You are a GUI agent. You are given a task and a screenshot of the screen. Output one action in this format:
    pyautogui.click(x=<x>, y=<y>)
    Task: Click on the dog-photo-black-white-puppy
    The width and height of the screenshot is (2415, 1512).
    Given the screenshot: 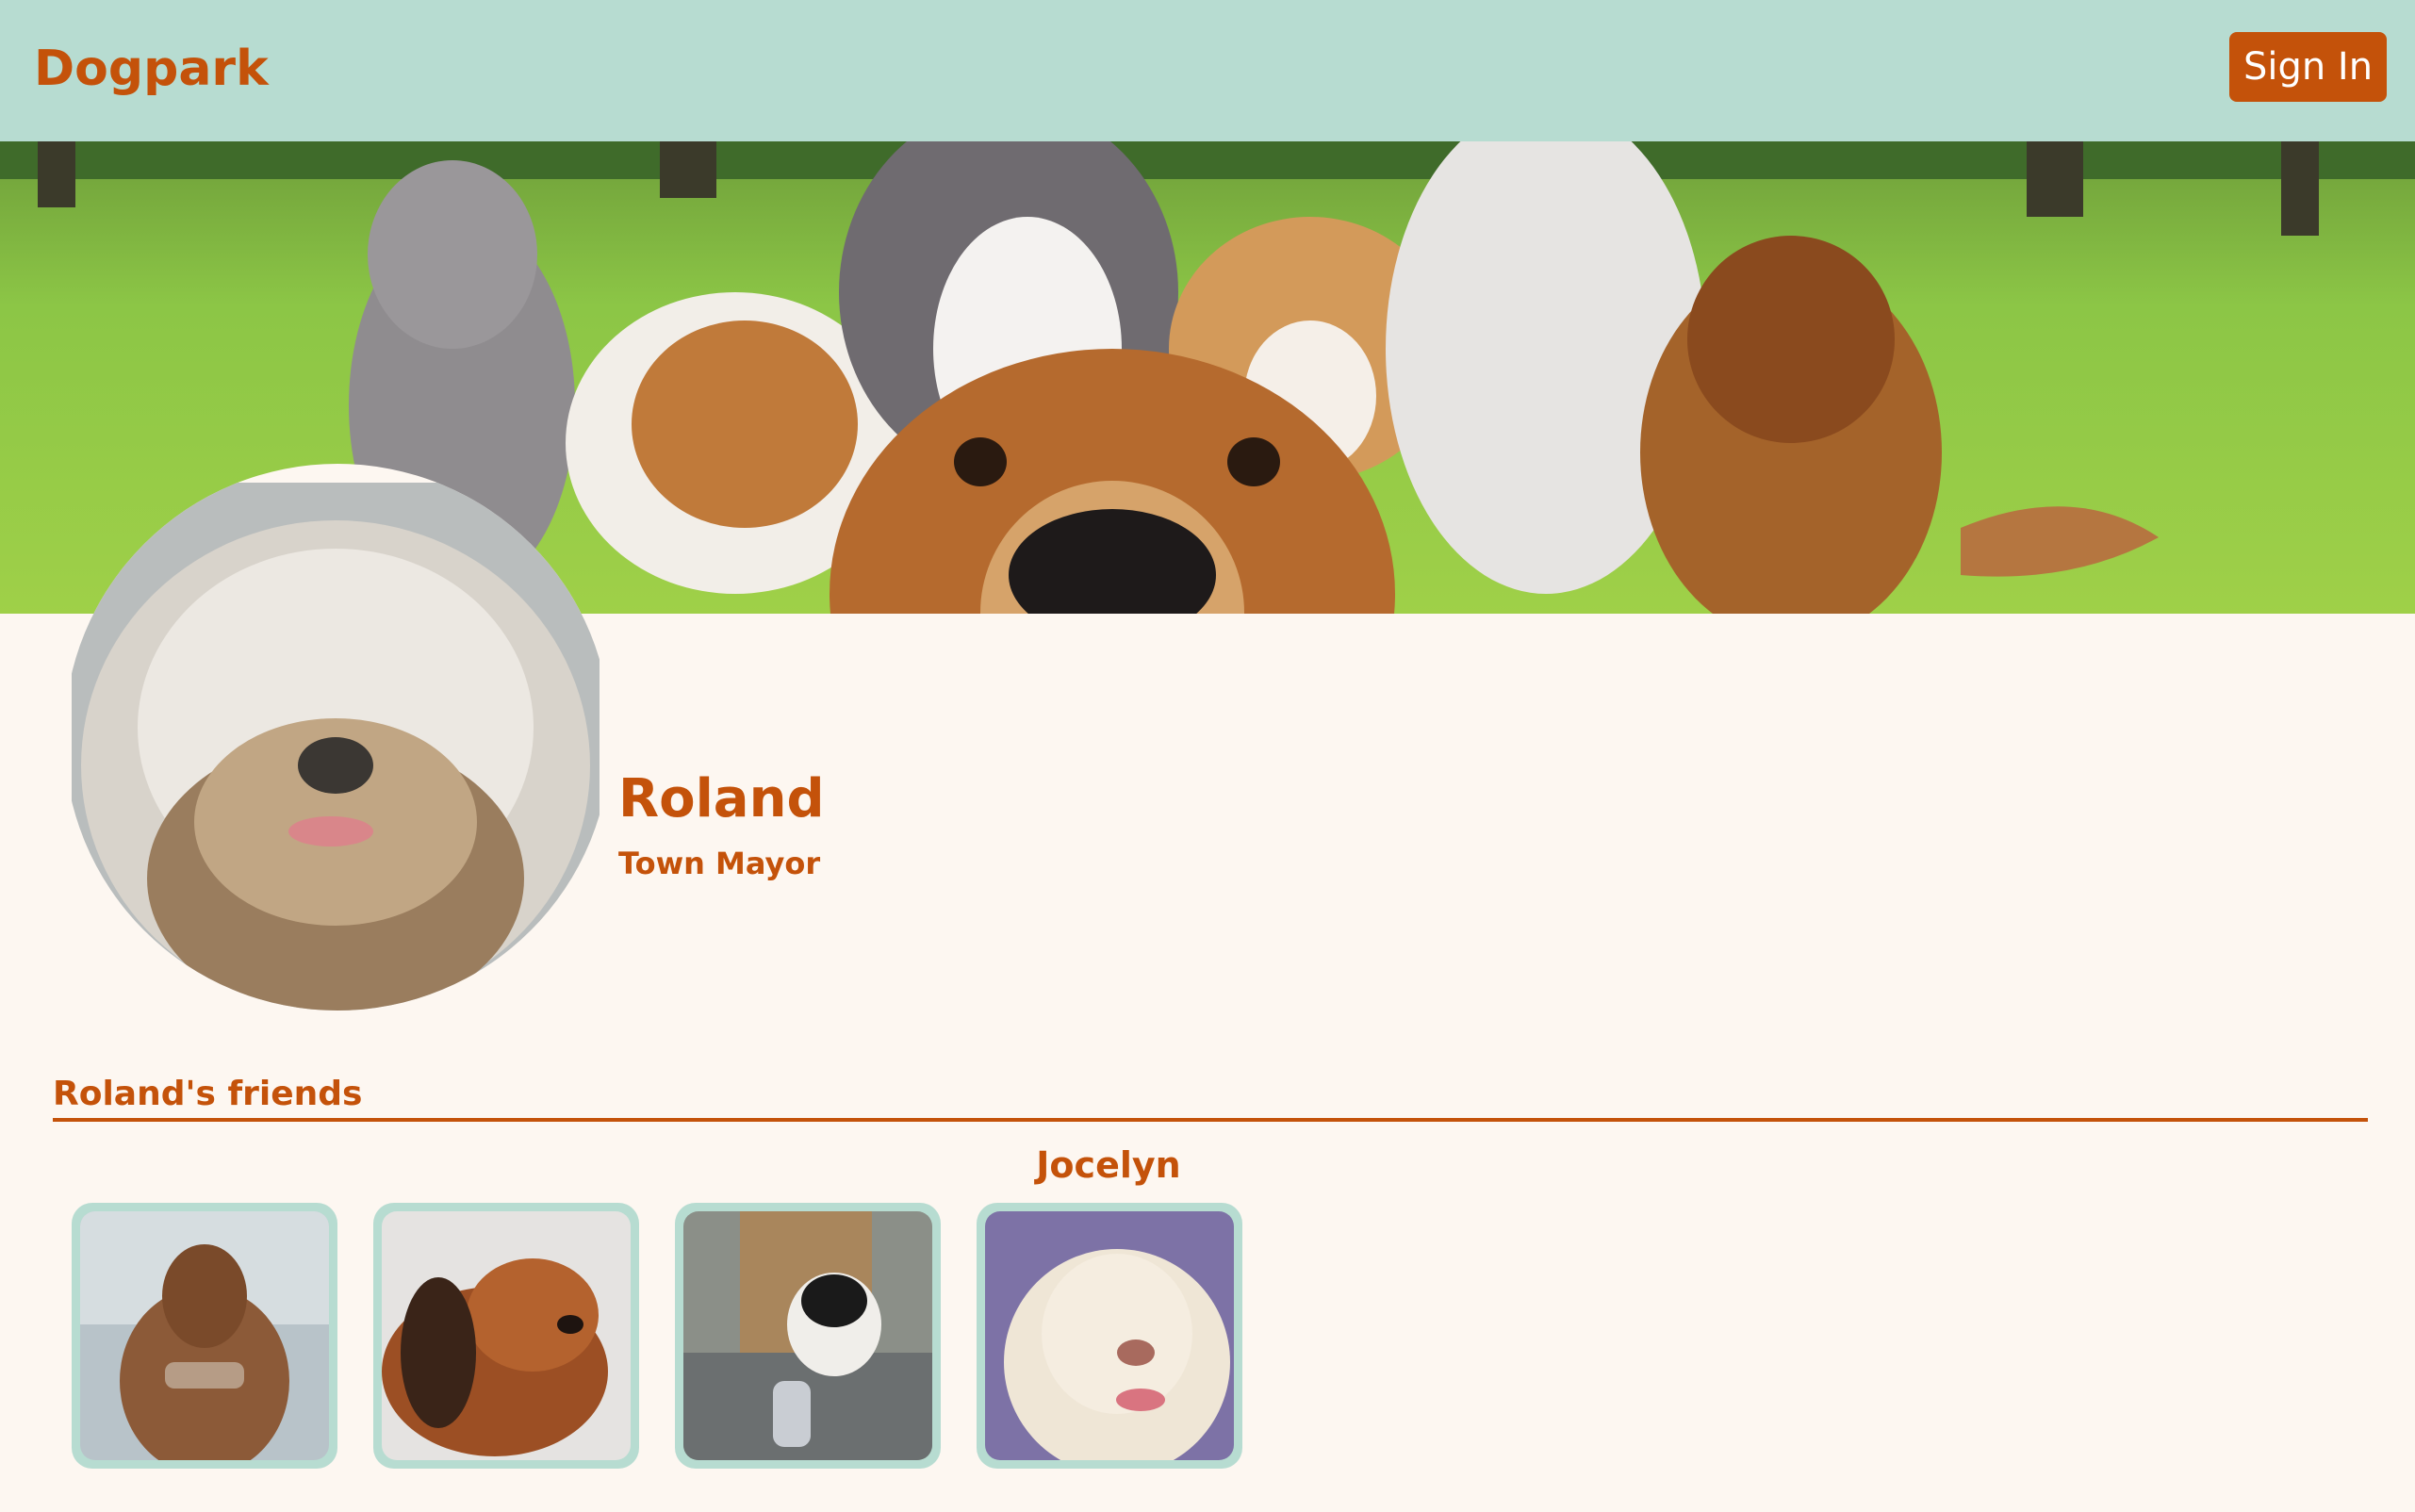 What is the action you would take?
    pyautogui.click(x=808, y=1335)
    